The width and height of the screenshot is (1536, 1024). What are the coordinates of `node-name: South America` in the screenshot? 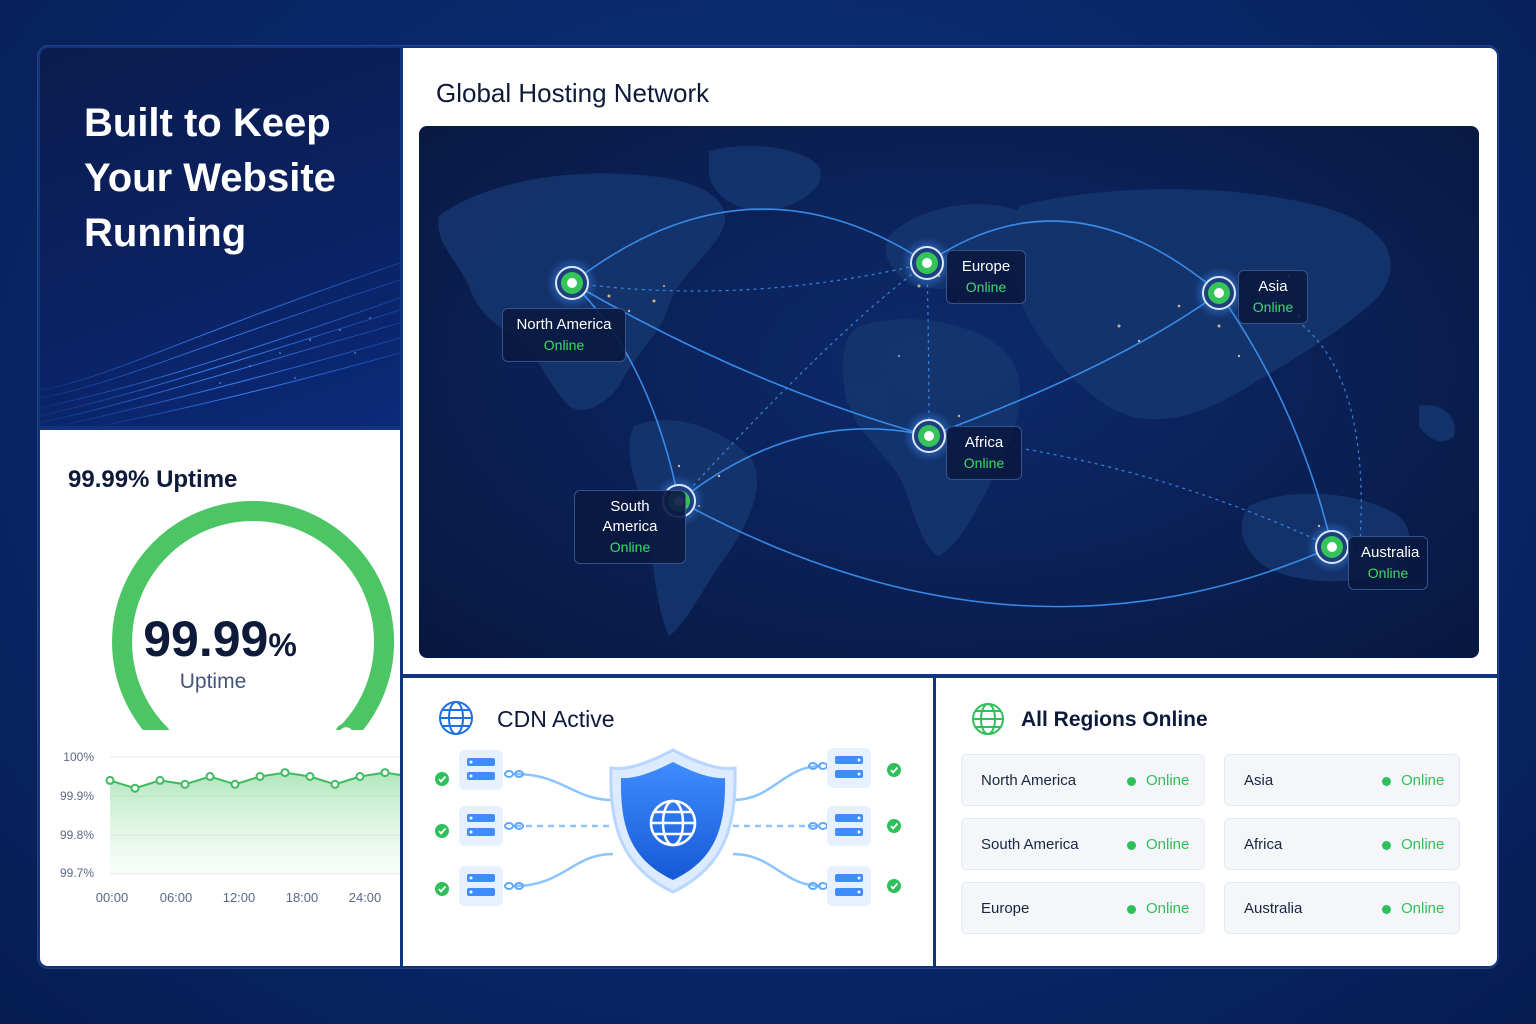 It's located at (630, 516).